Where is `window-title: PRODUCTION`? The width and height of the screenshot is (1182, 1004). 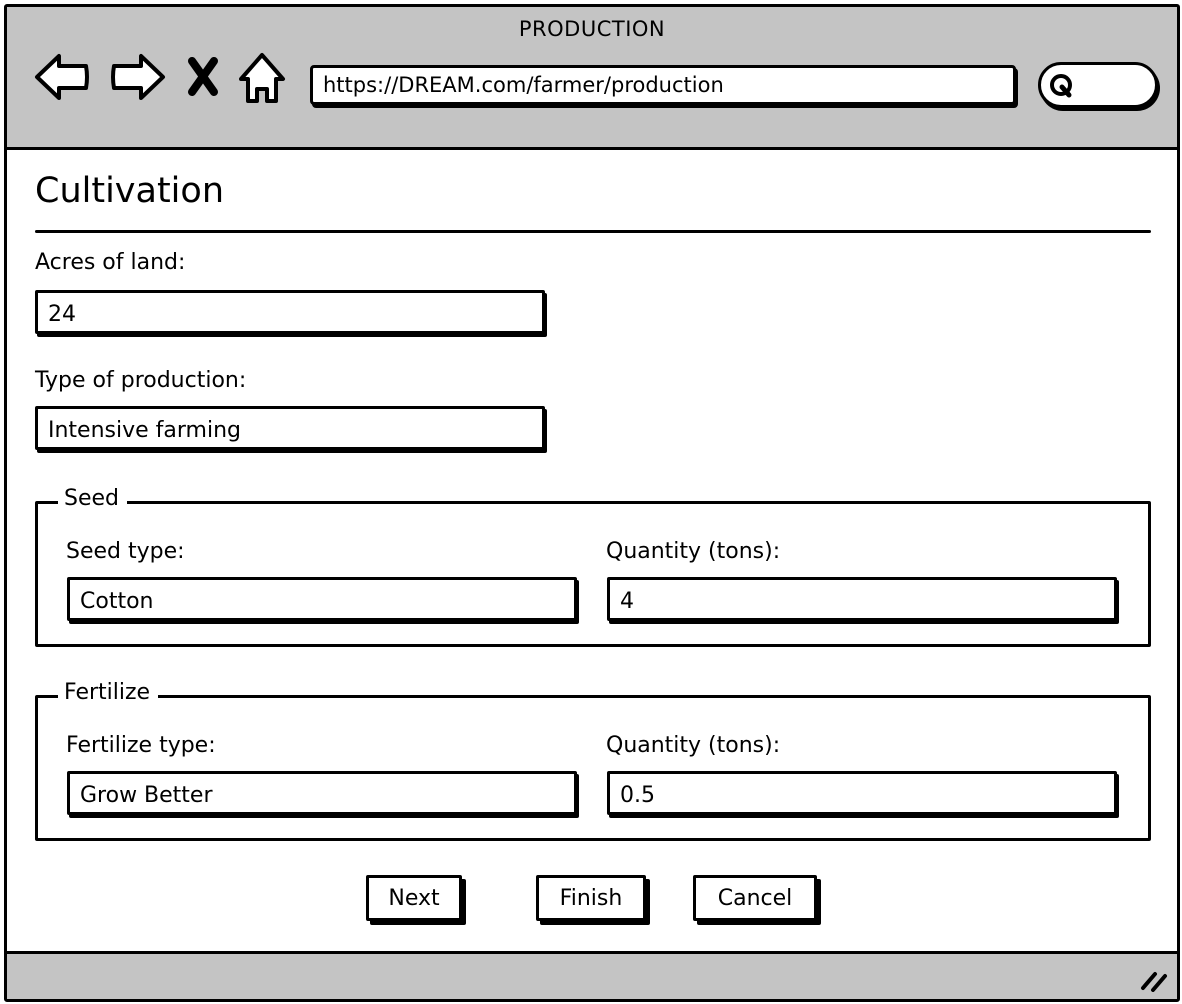 window-title: PRODUCTION is located at coordinates (592, 29).